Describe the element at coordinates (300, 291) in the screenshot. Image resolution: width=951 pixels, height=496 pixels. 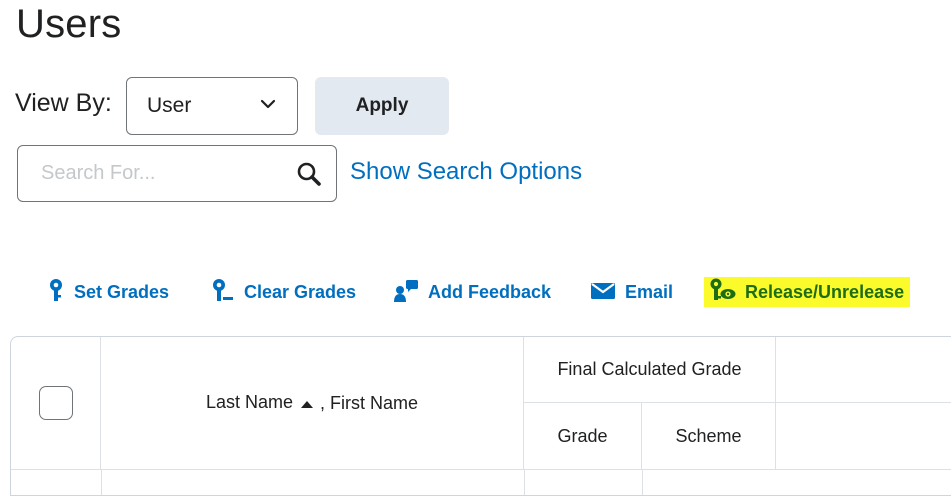
I see `clear-grades-label: Clear Grades` at that location.